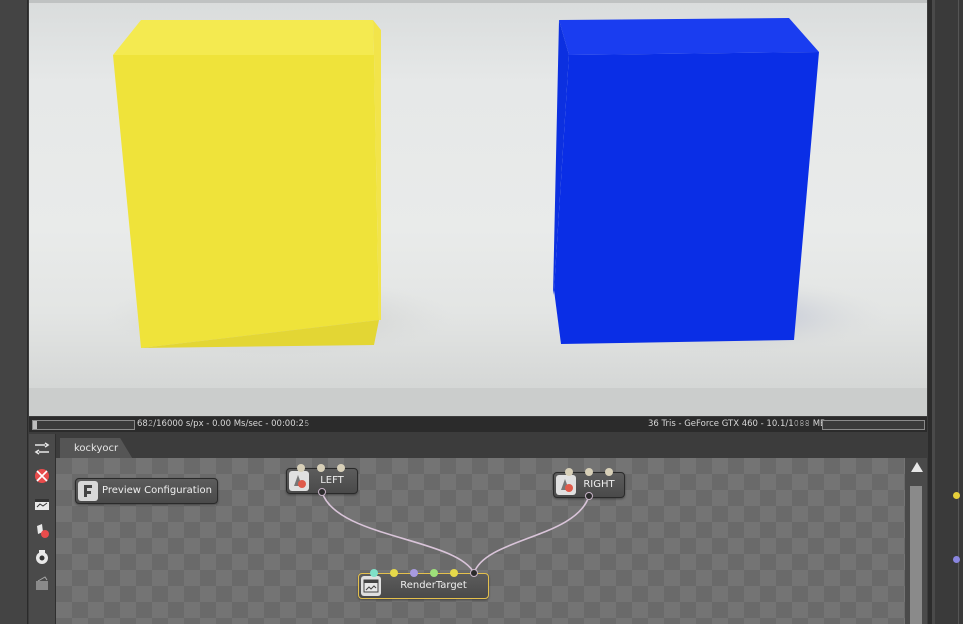 Image resolution: width=963 pixels, height=624 pixels. What do you see at coordinates (917, 467) in the screenshot?
I see `scroll-up-arrow-icon` at bounding box center [917, 467].